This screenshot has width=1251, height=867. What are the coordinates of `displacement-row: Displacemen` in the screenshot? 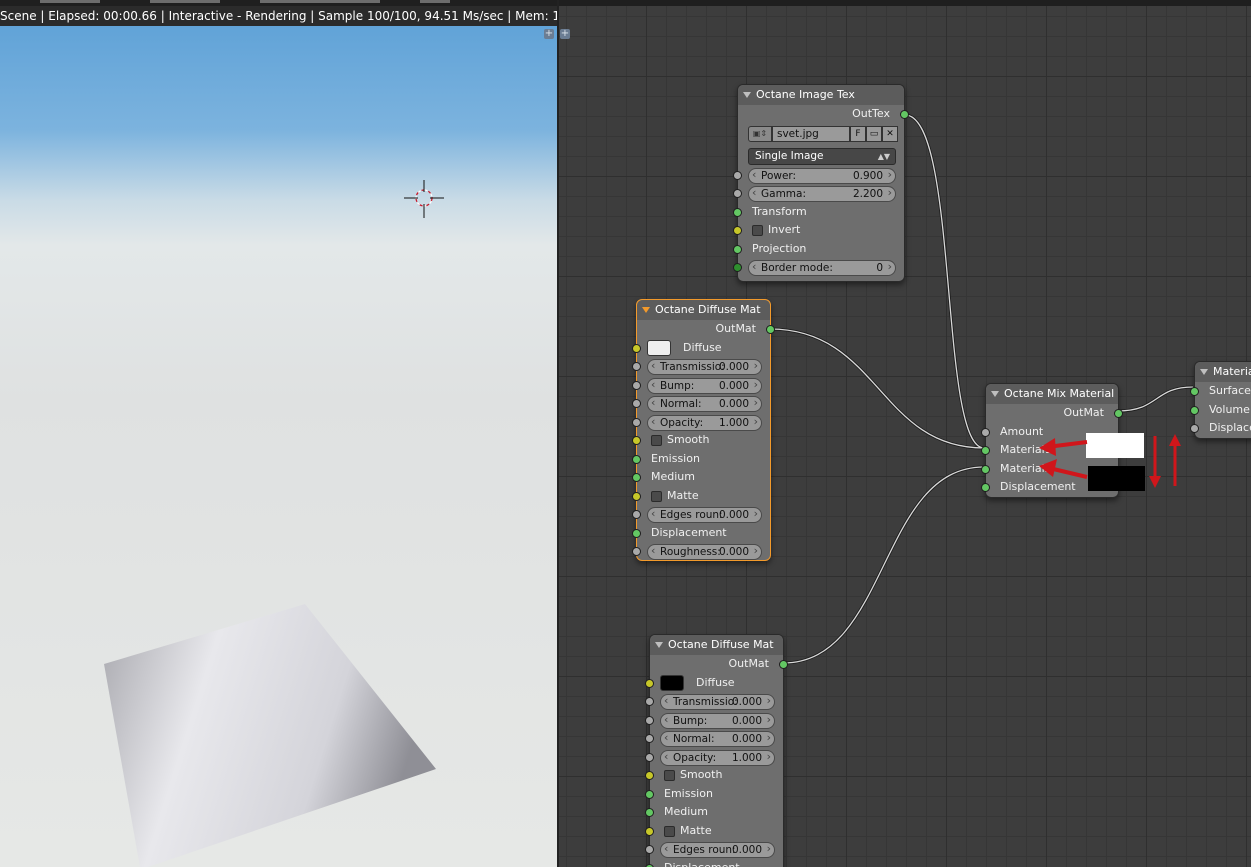 It's located at (1220, 428).